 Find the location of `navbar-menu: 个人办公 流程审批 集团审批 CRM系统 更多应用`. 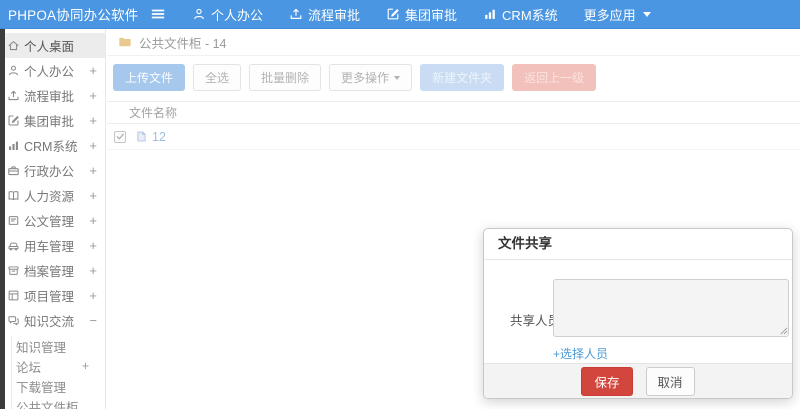

navbar-menu: 个人办公 流程审批 集团审批 CRM系统 更多应用 is located at coordinates (408, 14).